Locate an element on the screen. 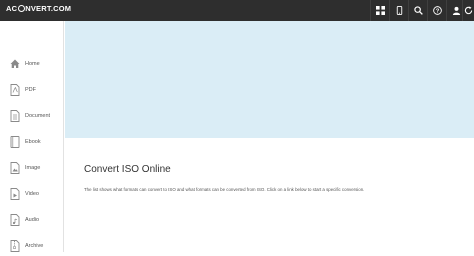  sidebar-item-ebook: Ebook is located at coordinates (32, 142).